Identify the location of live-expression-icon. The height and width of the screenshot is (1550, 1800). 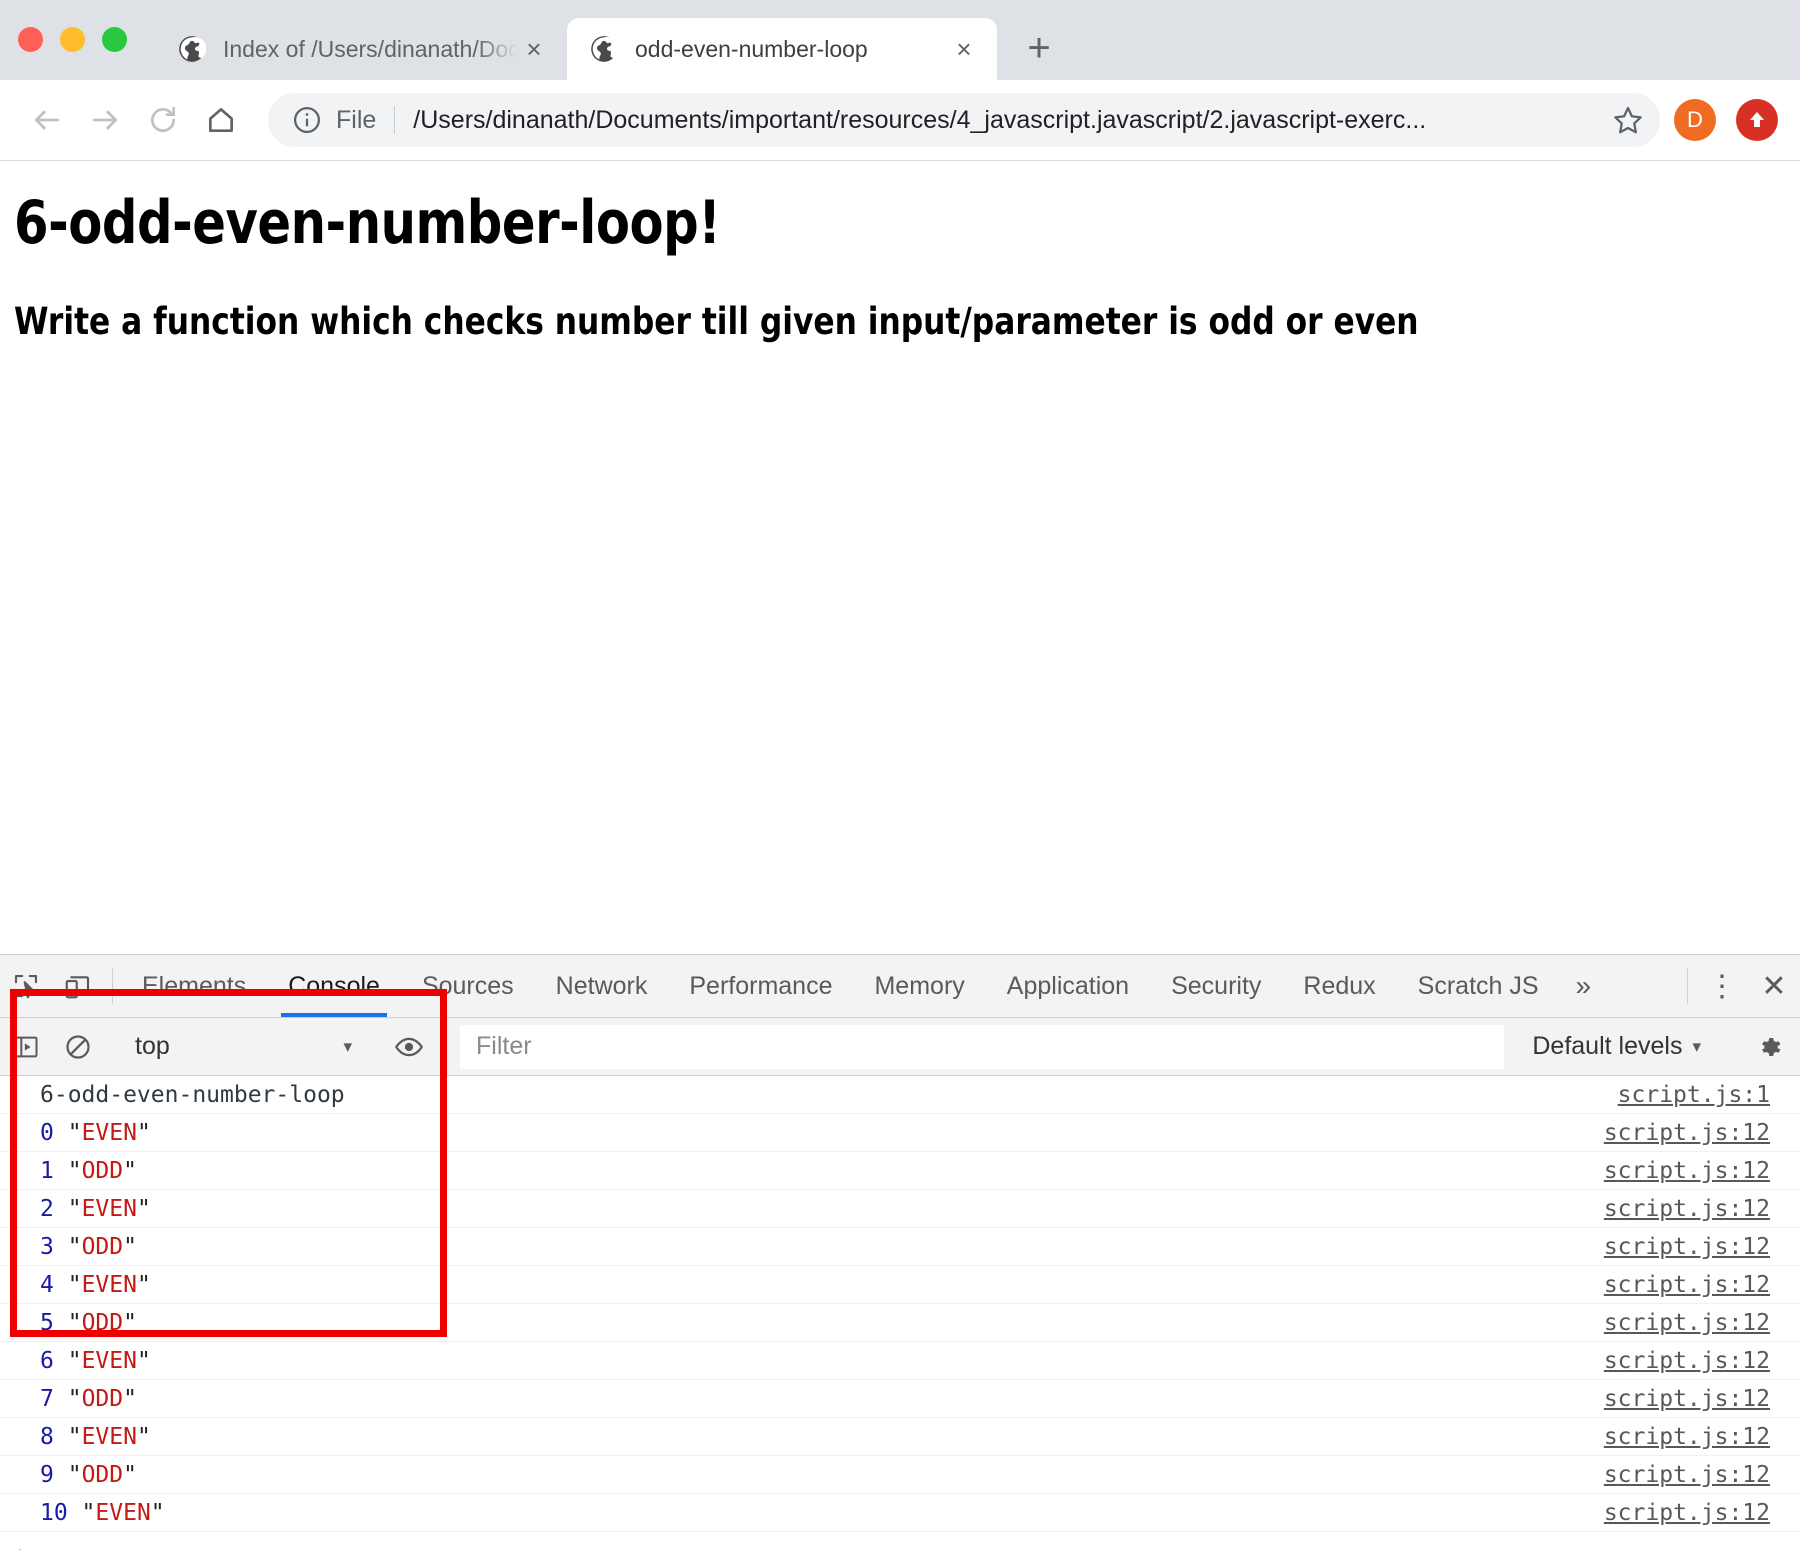
(409, 1047).